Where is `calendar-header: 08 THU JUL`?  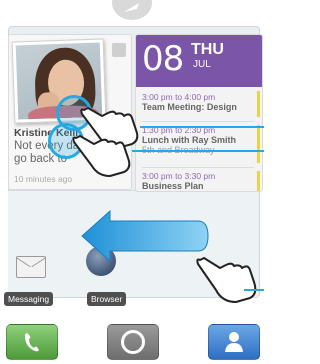 calendar-header: 08 THU JUL is located at coordinates (199, 61).